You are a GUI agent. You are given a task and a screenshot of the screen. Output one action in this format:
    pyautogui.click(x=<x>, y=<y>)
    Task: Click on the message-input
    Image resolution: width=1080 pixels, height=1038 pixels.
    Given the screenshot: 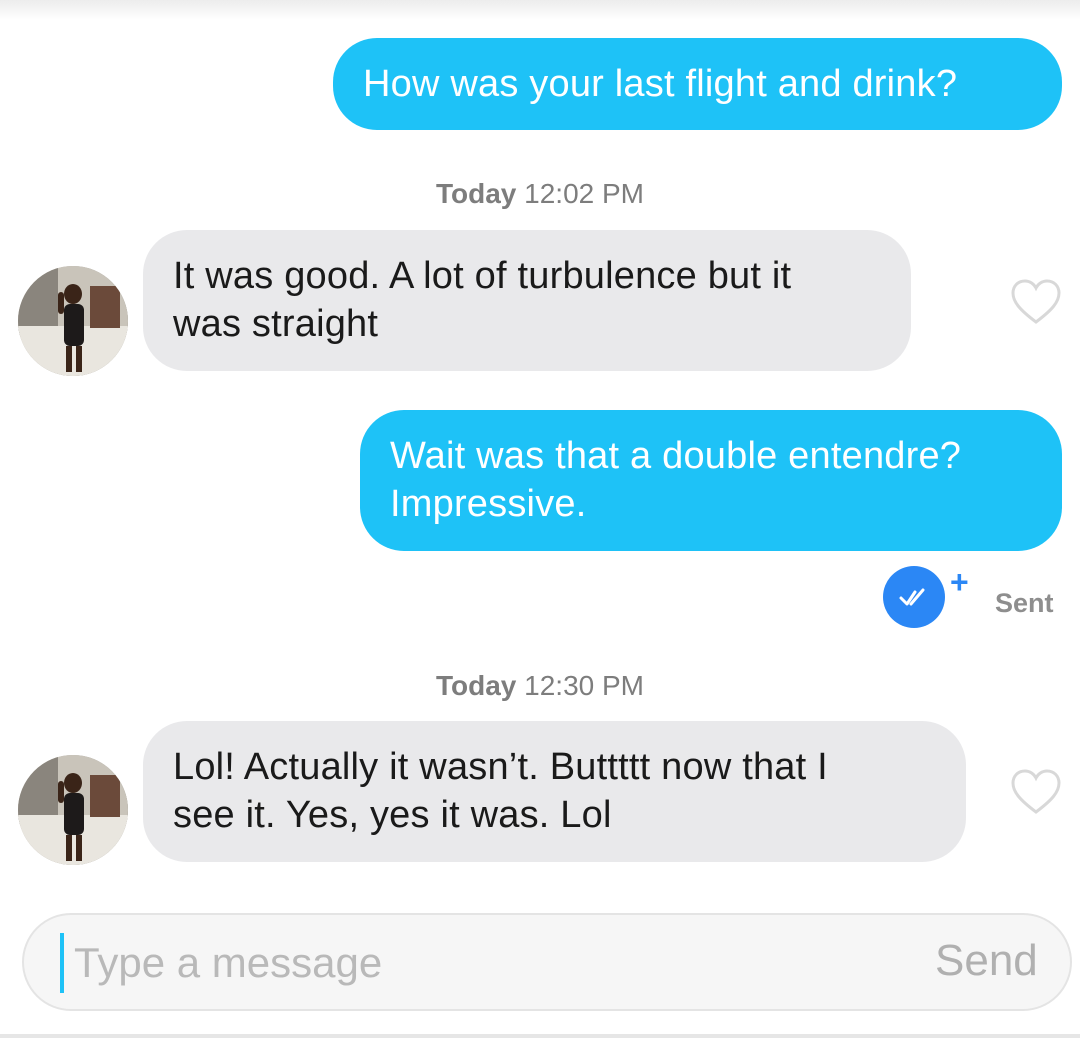 What is the action you would take?
    pyautogui.click(x=454, y=963)
    